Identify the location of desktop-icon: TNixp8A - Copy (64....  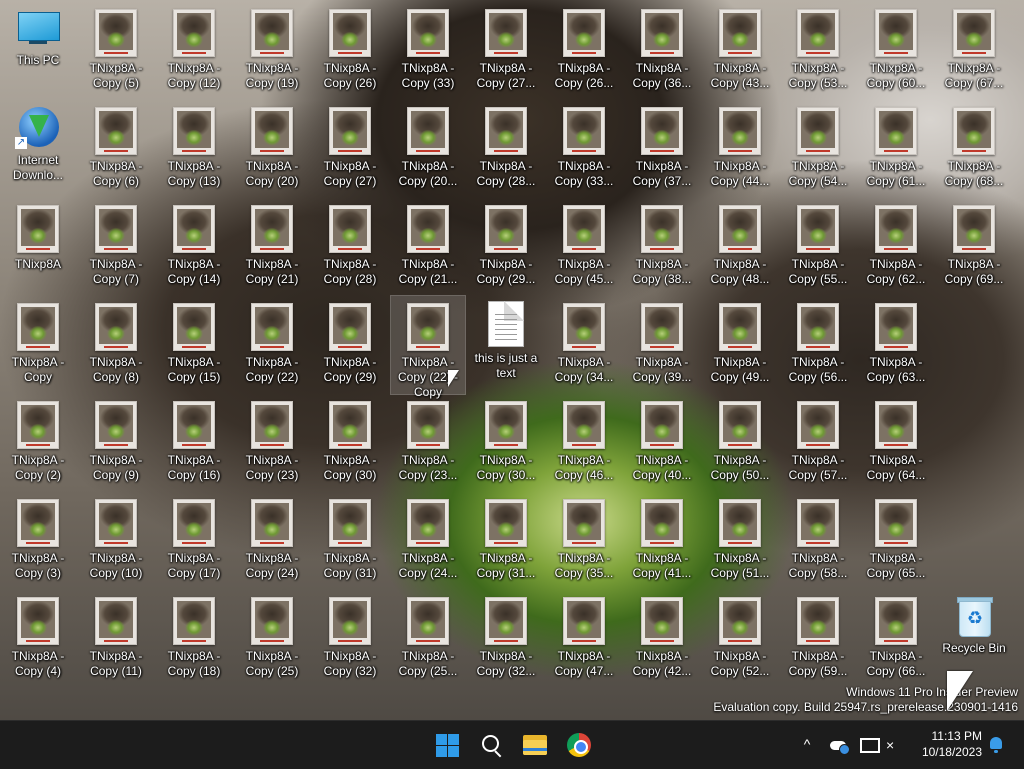
(896, 441).